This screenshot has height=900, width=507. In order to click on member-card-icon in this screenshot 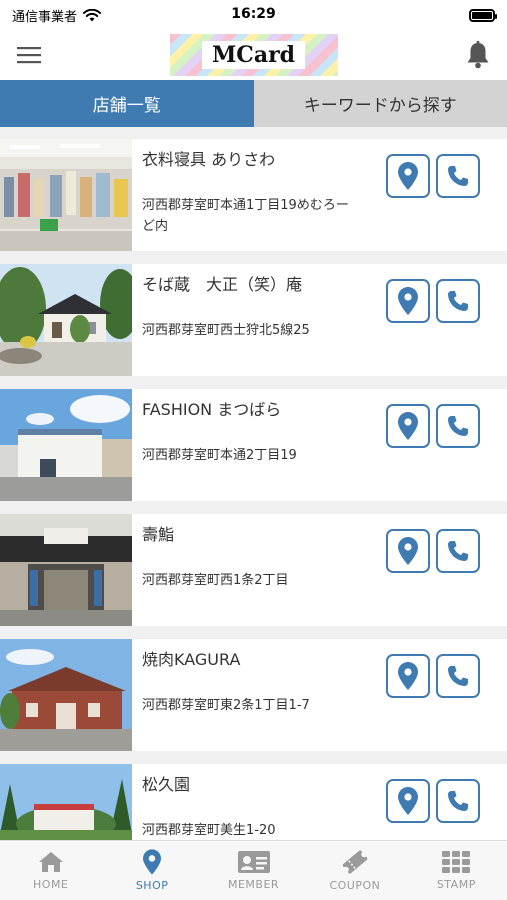, I will do `click(253, 862)`.